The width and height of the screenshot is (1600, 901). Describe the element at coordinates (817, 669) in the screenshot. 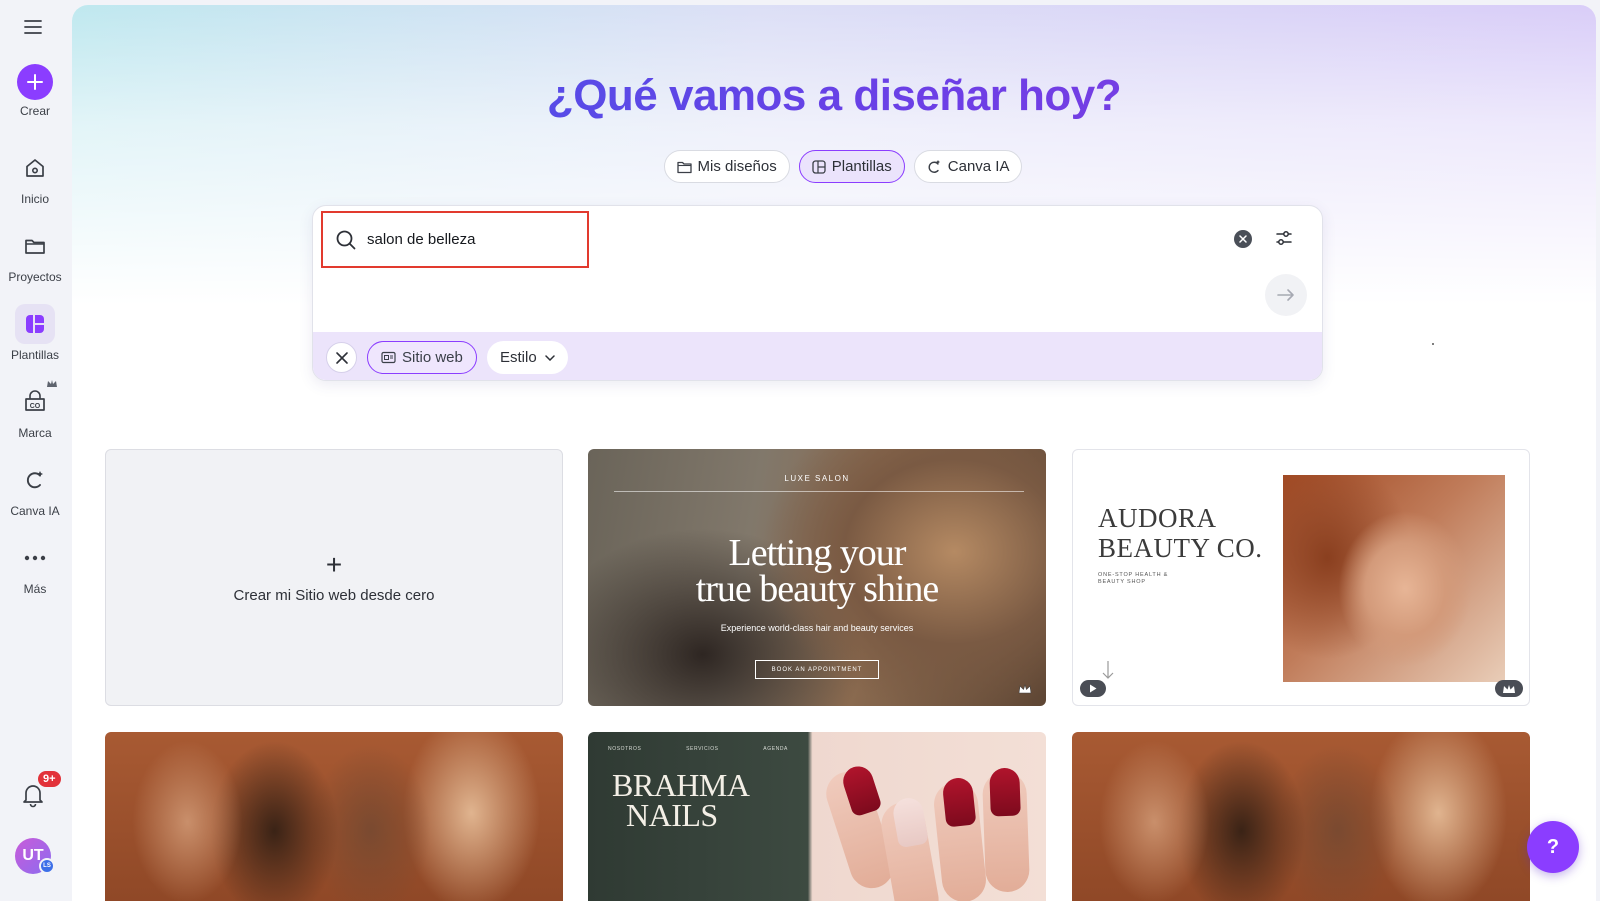

I see `template-cta: BOOK AN APPOINTMENT` at that location.